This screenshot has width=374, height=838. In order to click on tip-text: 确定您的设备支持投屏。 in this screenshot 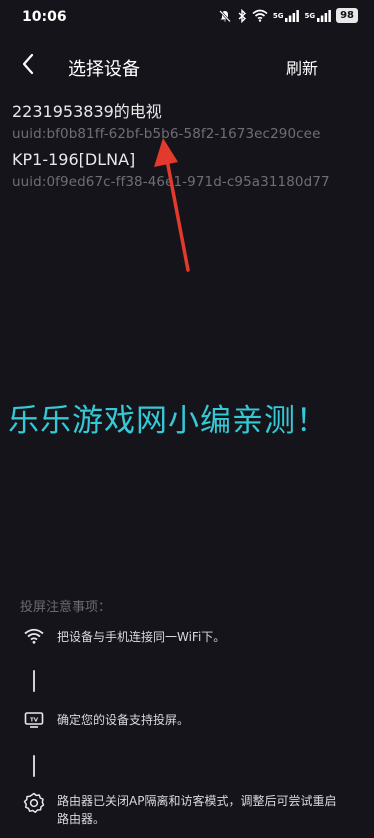, I will do `click(123, 720)`.